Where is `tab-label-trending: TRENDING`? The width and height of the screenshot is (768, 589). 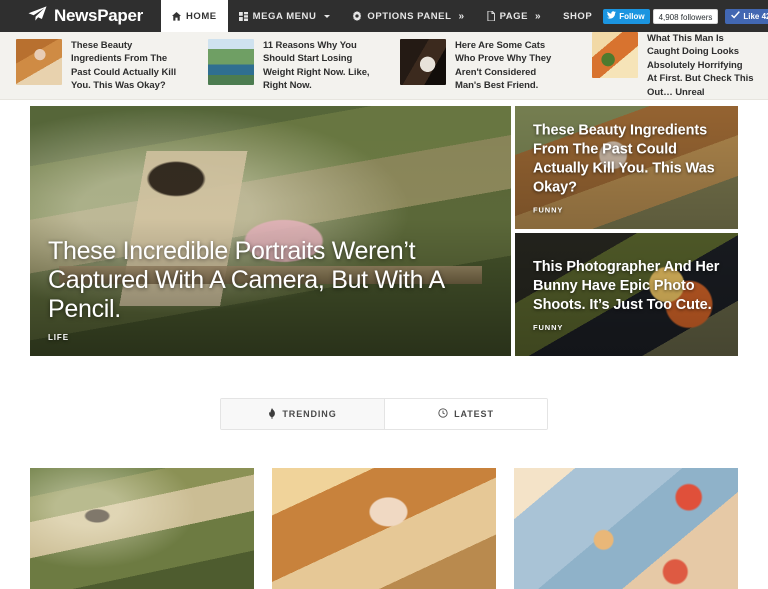
tab-label-trending: TRENDING is located at coordinates (309, 414).